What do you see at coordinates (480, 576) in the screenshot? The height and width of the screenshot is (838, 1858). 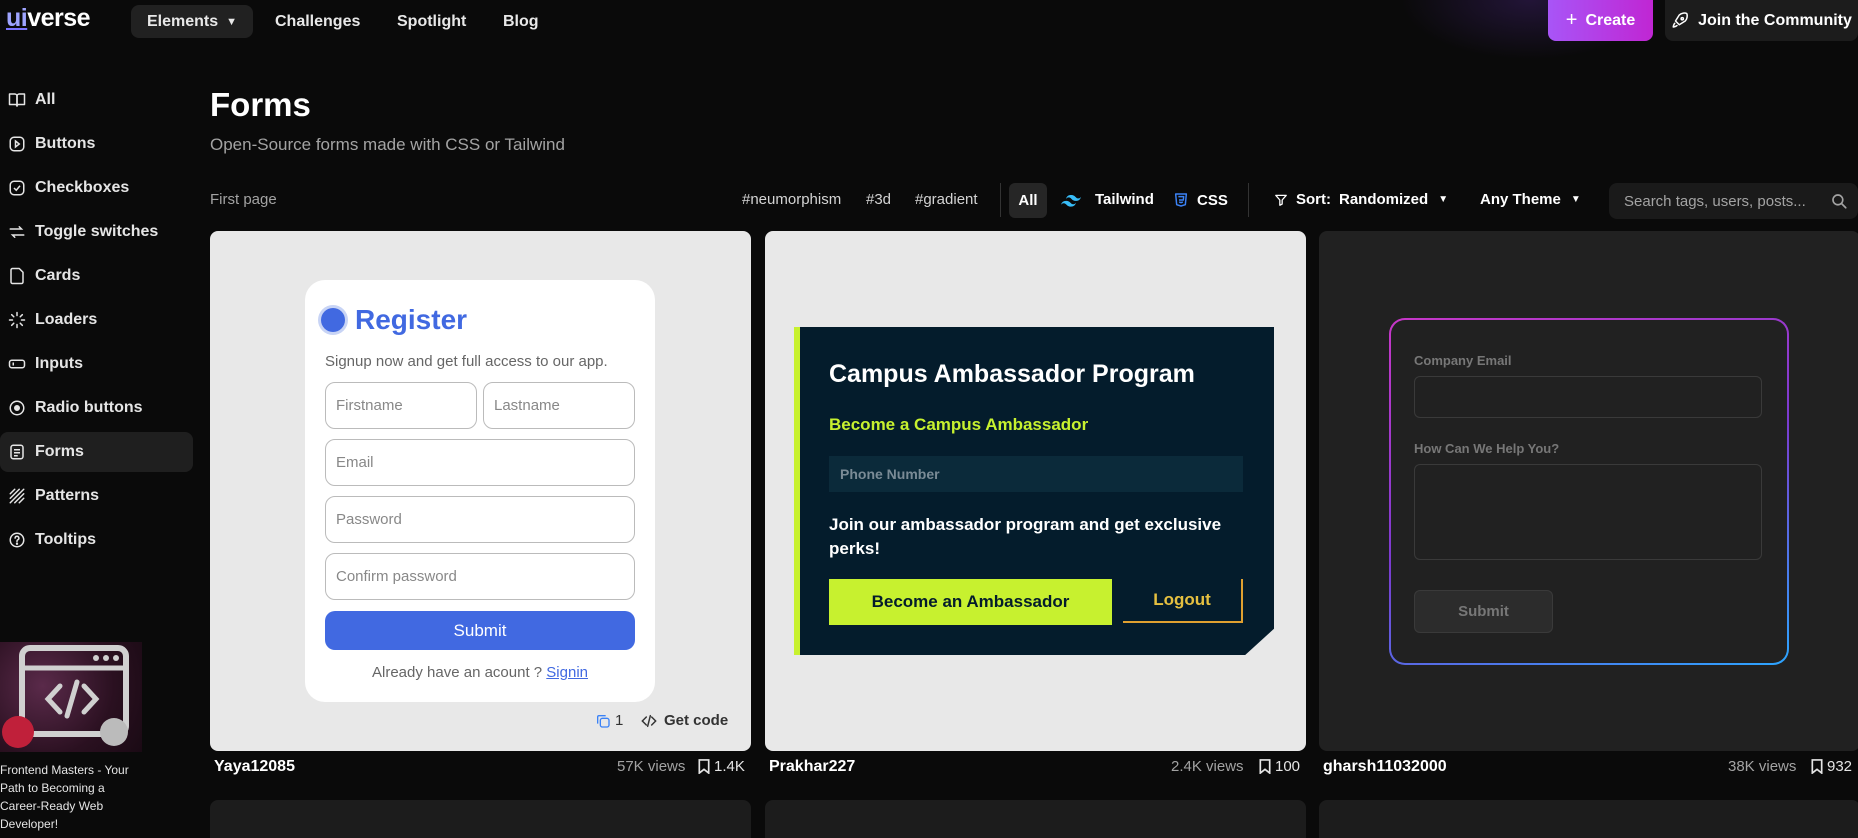 I see `confirm-password-field: Confirm password` at bounding box center [480, 576].